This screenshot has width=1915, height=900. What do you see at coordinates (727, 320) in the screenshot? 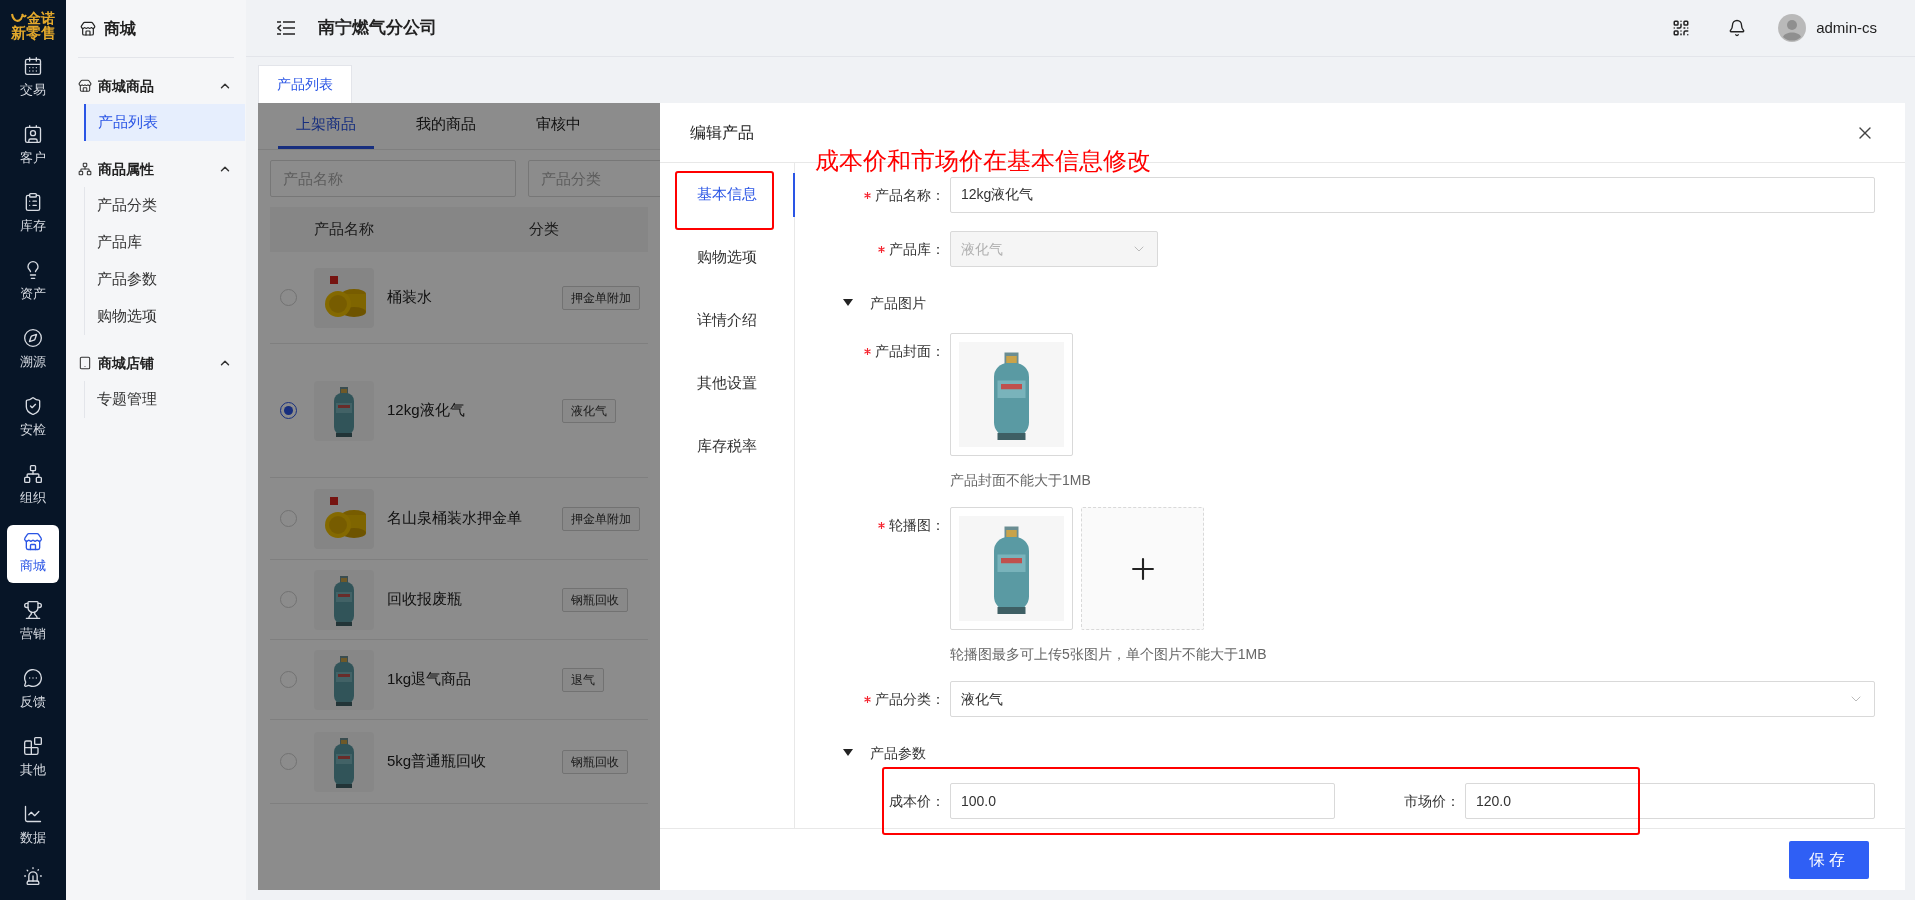
I see `drawer-tab: 详情介绍` at bounding box center [727, 320].